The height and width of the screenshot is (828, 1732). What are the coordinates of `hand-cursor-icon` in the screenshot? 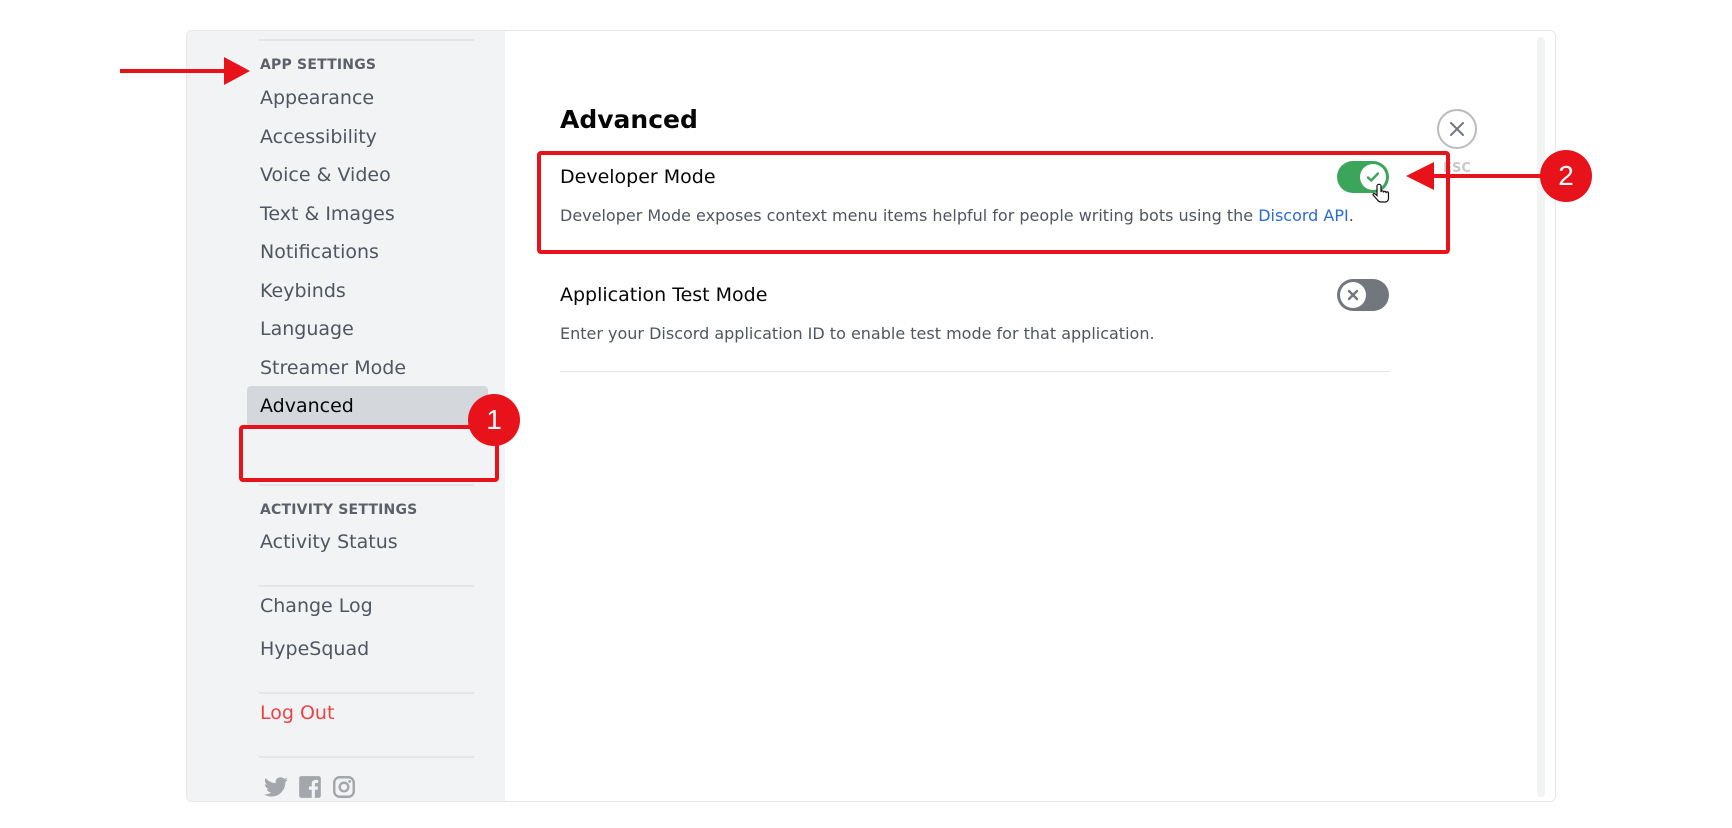 It's located at (1381, 193).